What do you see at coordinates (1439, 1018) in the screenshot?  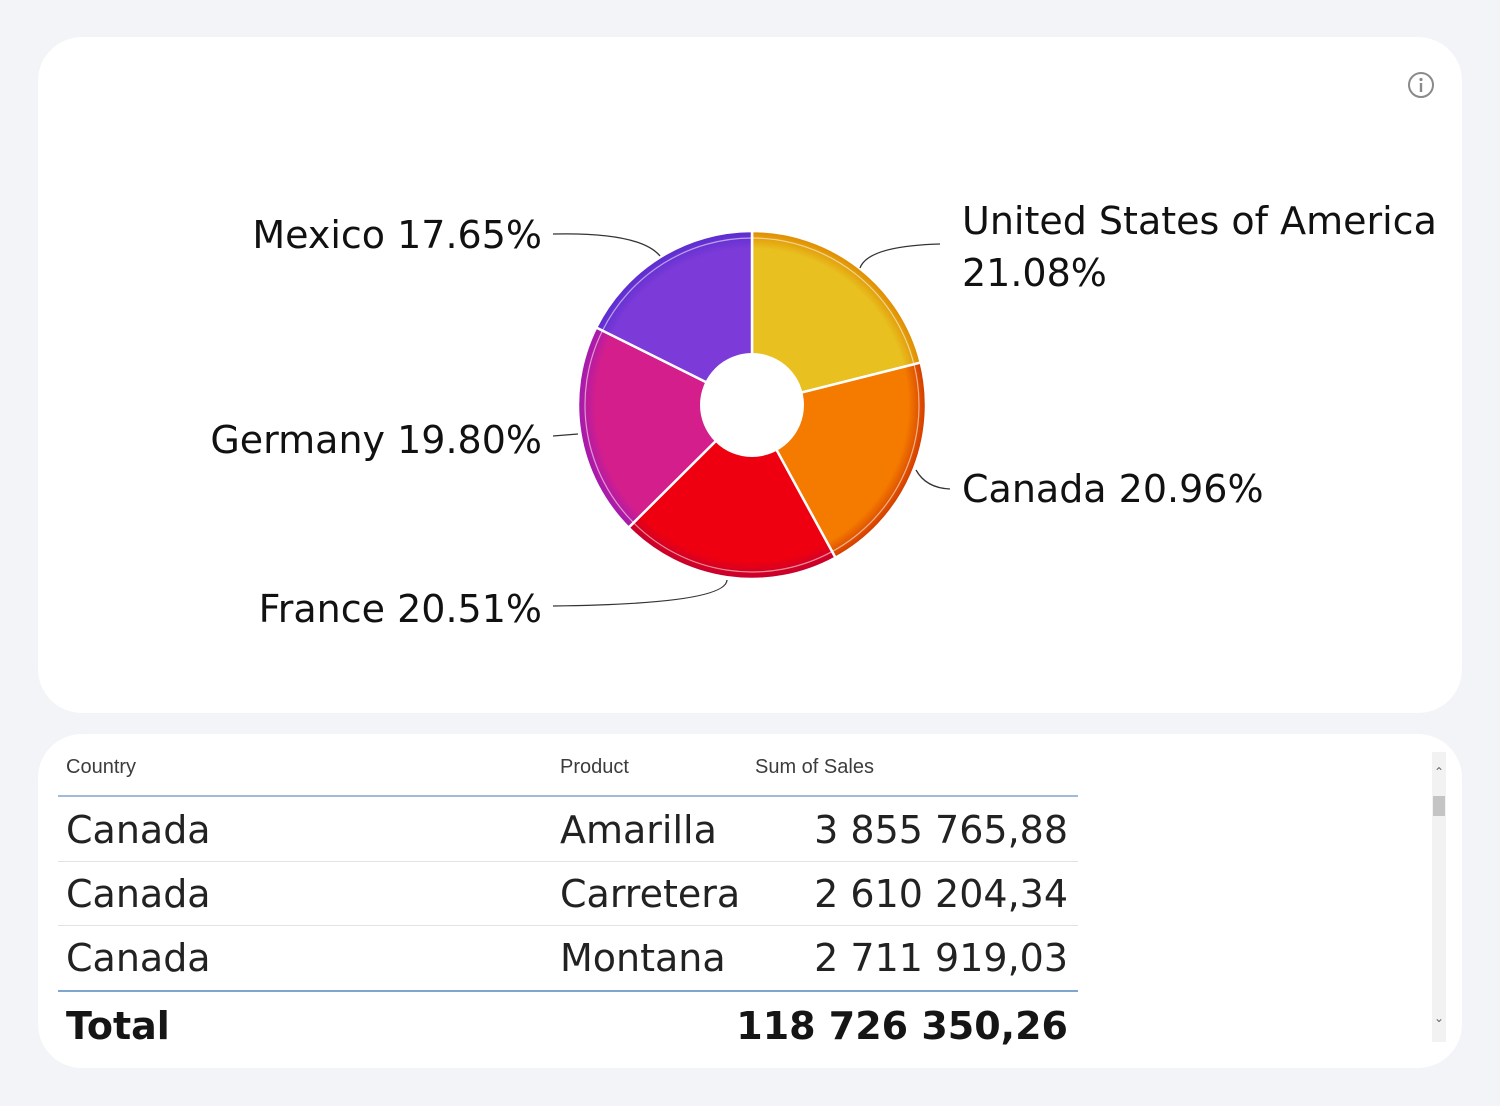 I see `scroll-down-arrow-icon: ⌄` at bounding box center [1439, 1018].